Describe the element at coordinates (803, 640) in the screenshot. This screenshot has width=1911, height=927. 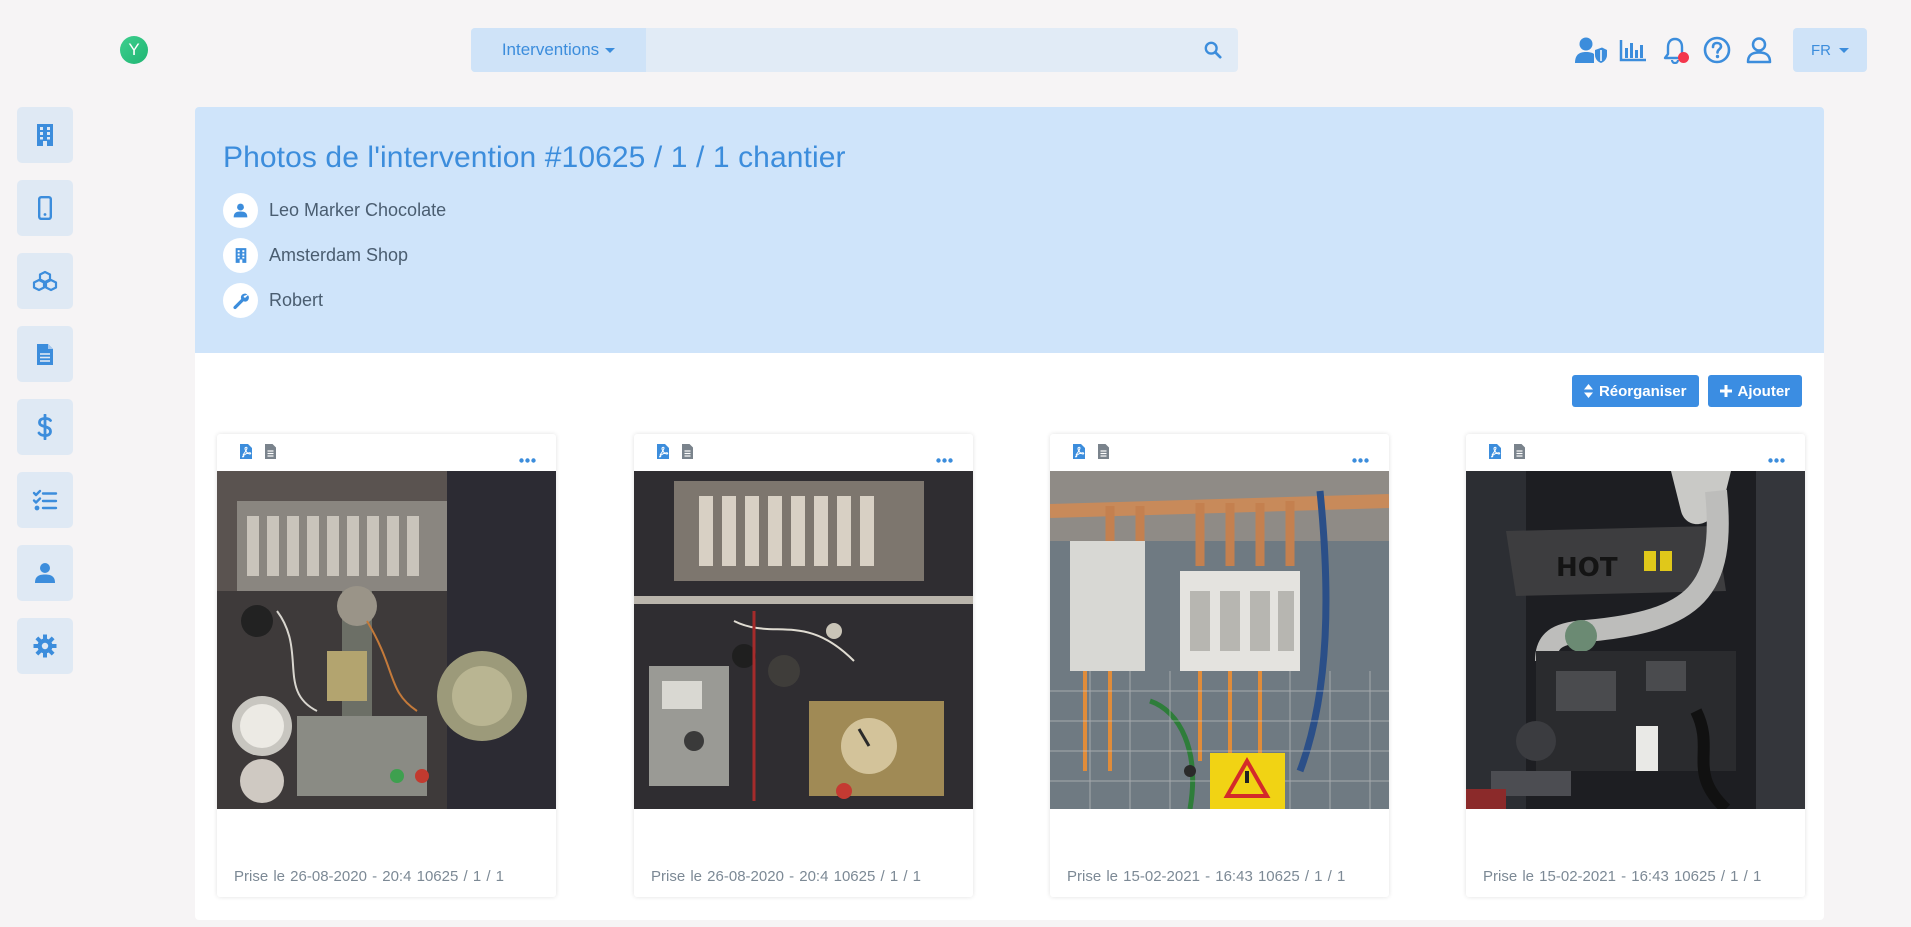
I see `photo-boiler-control-panel` at that location.